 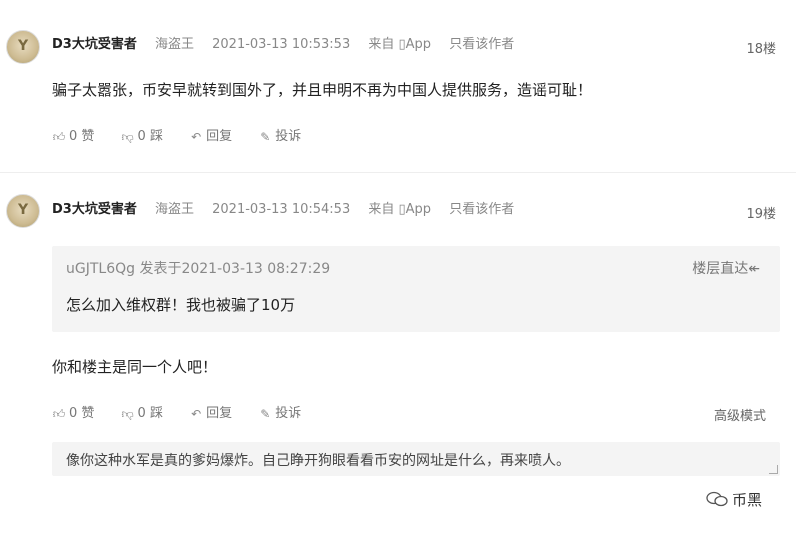 What do you see at coordinates (318, 461) in the screenshot?
I see `reply-text: 像你这种水军是真的爹妈爆炸。自己睁开狗眼看看币安的网址是什么，再来喷人。` at bounding box center [318, 461].